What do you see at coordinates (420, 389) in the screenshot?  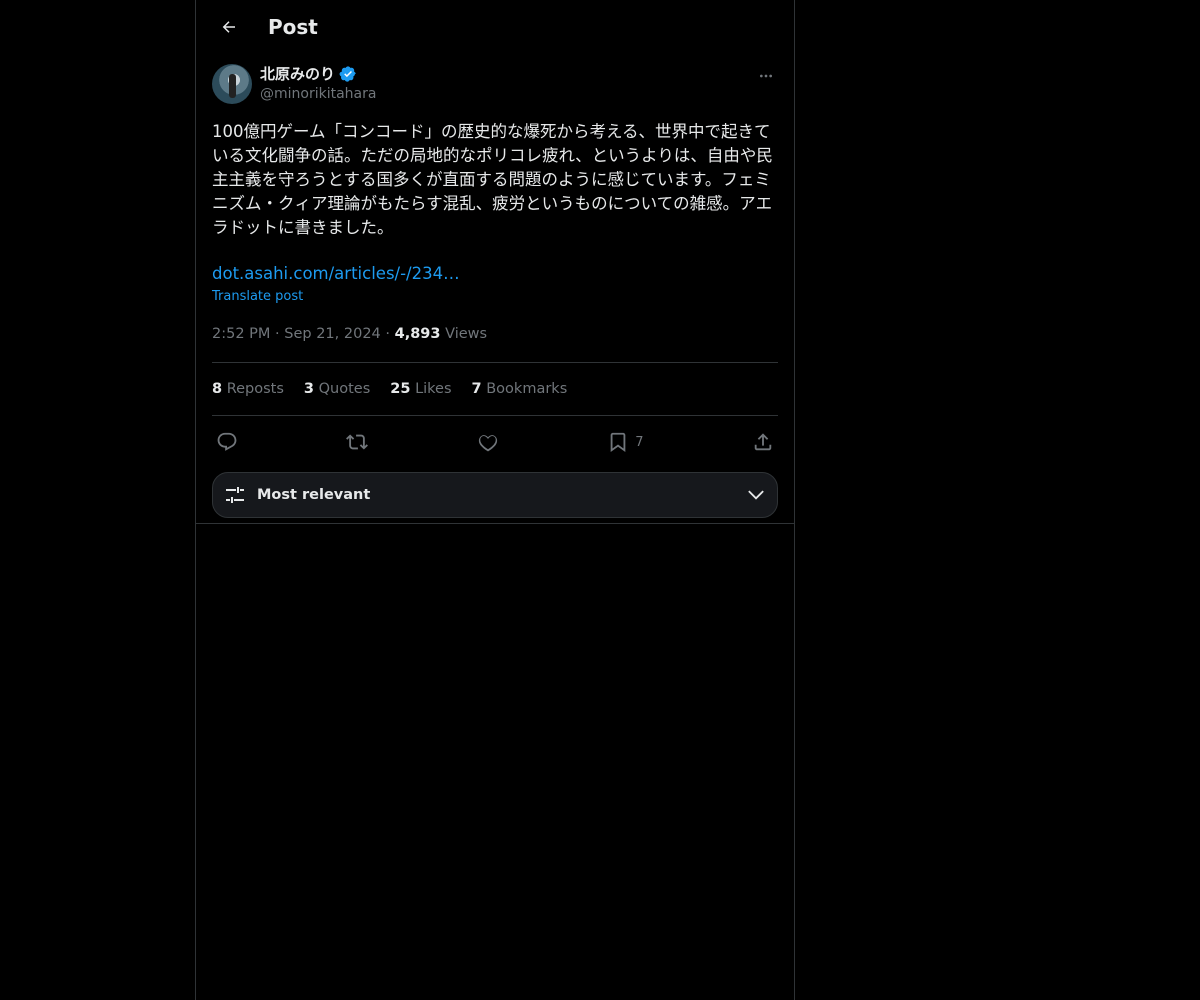 I see `likes-stat: 25 Likes` at bounding box center [420, 389].